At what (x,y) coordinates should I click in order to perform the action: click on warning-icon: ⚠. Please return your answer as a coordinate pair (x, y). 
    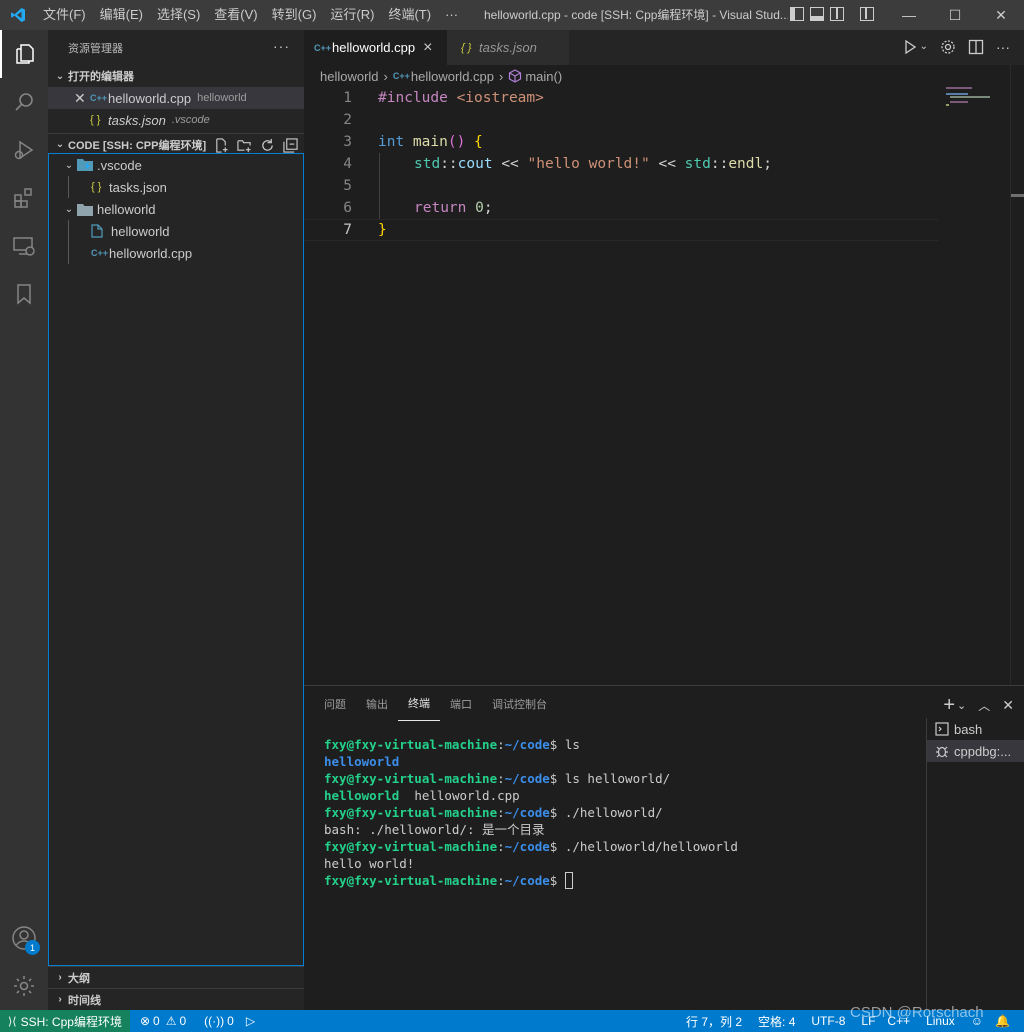
    Looking at the image, I should click on (171, 1021).